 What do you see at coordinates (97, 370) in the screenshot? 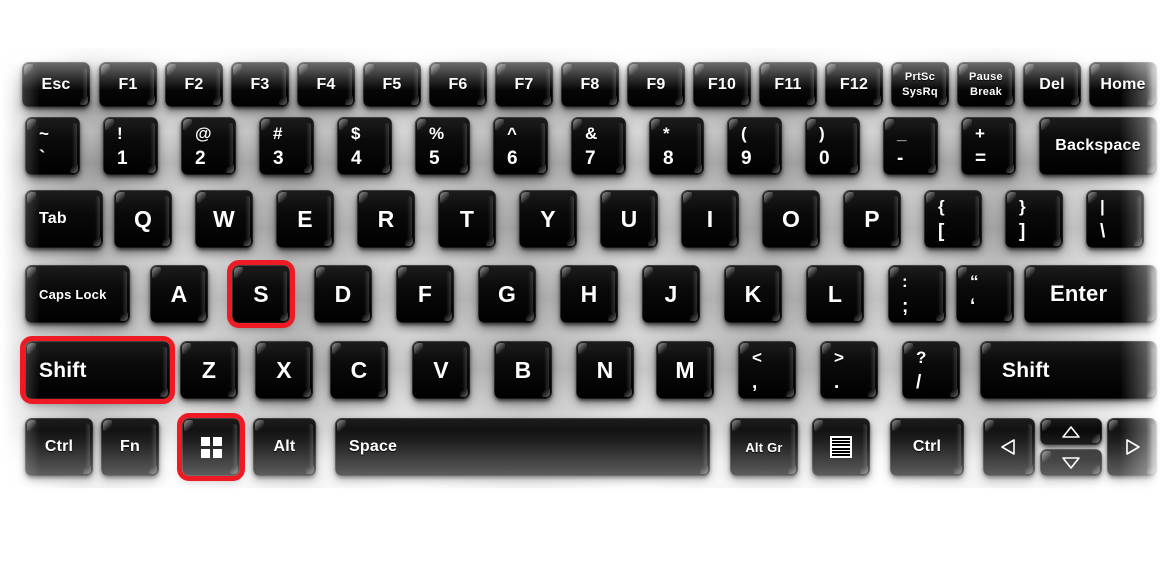
I see `key-shift-left: Shift` at bounding box center [97, 370].